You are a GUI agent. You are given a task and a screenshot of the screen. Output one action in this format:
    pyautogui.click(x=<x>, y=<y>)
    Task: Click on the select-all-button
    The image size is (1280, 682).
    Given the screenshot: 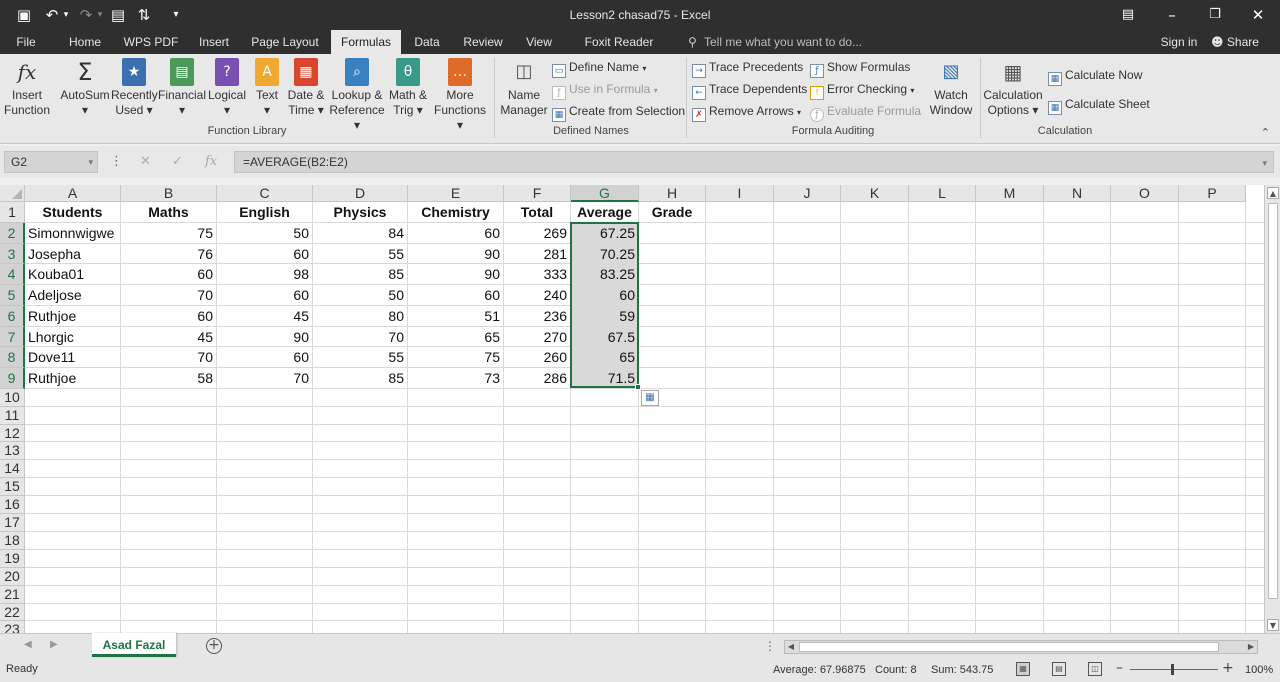 What is the action you would take?
    pyautogui.click(x=12, y=193)
    